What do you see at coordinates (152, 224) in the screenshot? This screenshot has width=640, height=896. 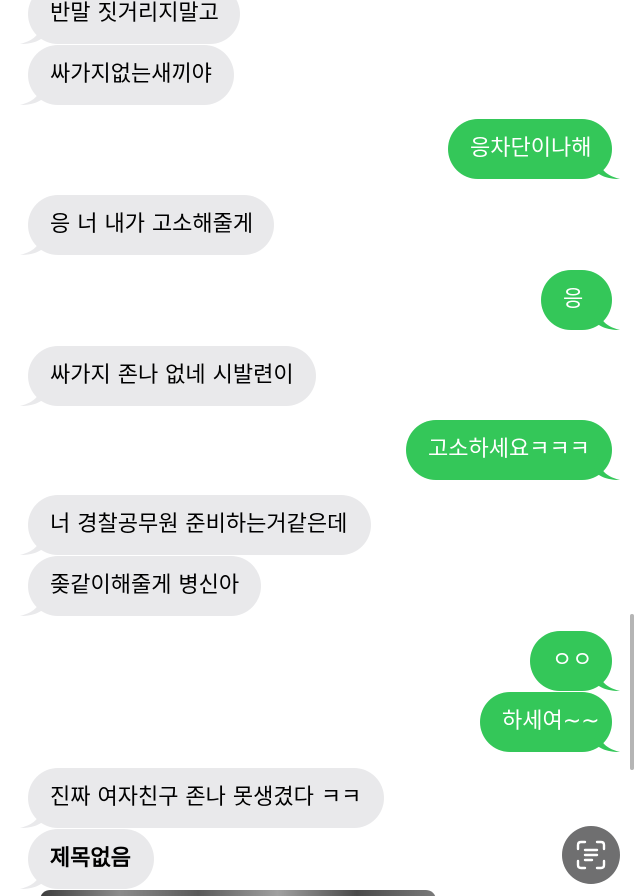 I see `message-text: 응 너 내가 고소해줄게` at bounding box center [152, 224].